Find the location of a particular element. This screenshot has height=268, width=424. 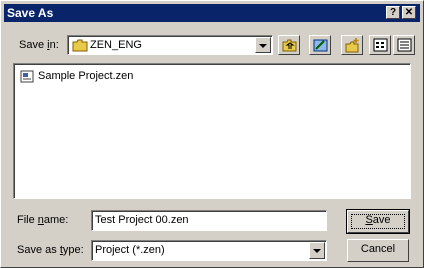

save-in-dropdown-button is located at coordinates (263, 45).